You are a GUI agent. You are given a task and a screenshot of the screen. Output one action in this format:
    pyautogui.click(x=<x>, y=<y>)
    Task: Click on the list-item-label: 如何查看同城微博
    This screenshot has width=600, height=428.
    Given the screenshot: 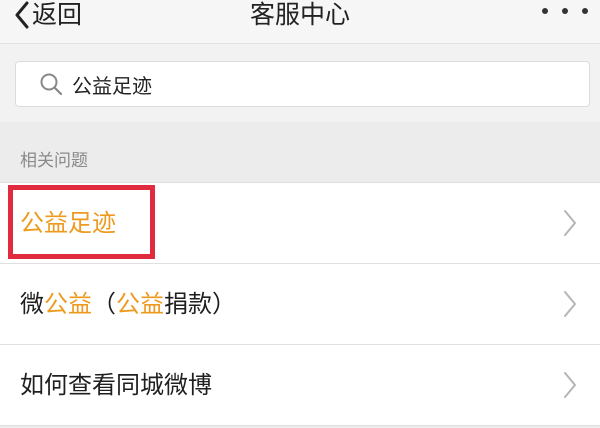 What is the action you would take?
    pyautogui.click(x=116, y=385)
    